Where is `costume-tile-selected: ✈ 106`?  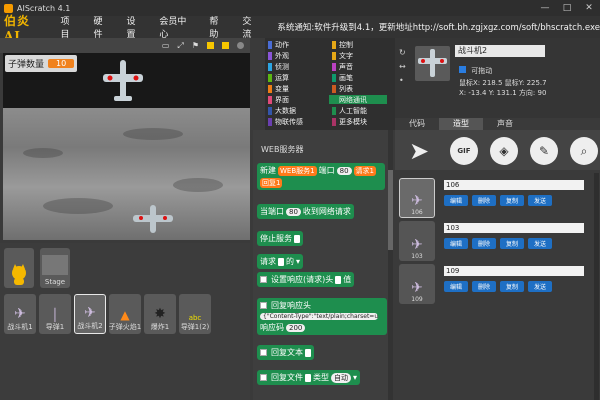 costume-tile-selected: ✈ 106 is located at coordinates (417, 198).